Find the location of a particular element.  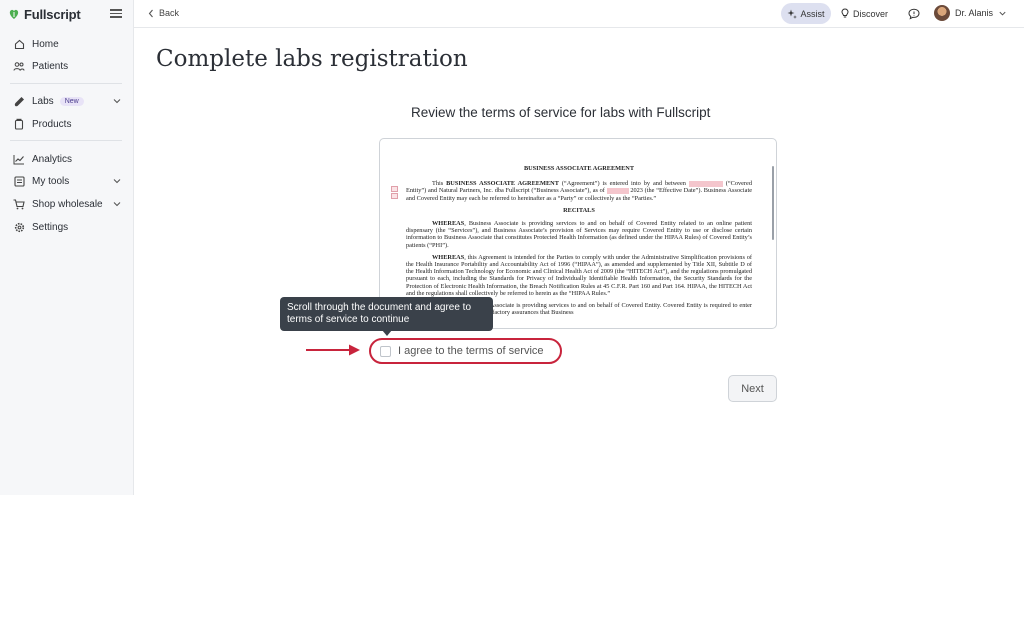

sidebar-item-settings: Settings is located at coordinates (67, 227).